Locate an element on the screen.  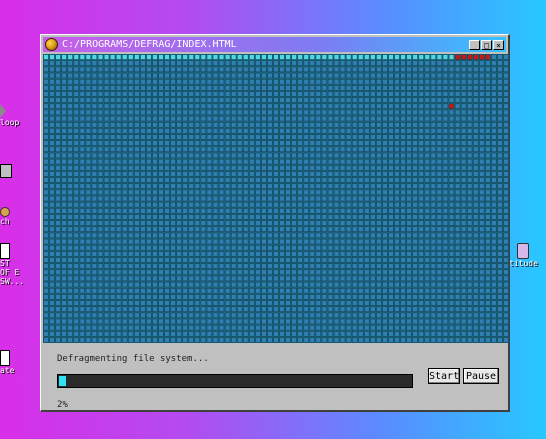
desktop-icon-loop: loop is located at coordinates (9, 115).